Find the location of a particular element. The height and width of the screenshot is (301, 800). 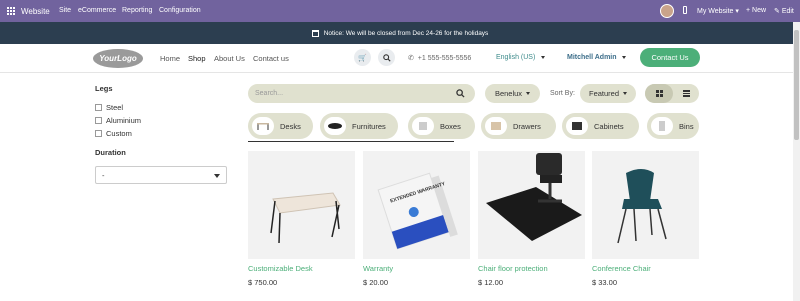

pricelist-dropdown: Benelux is located at coordinates (512, 93).